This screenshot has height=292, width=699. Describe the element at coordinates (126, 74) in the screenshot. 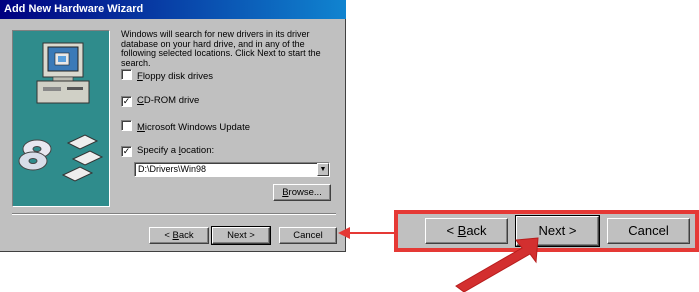

I see `floppy-checkbox` at that location.